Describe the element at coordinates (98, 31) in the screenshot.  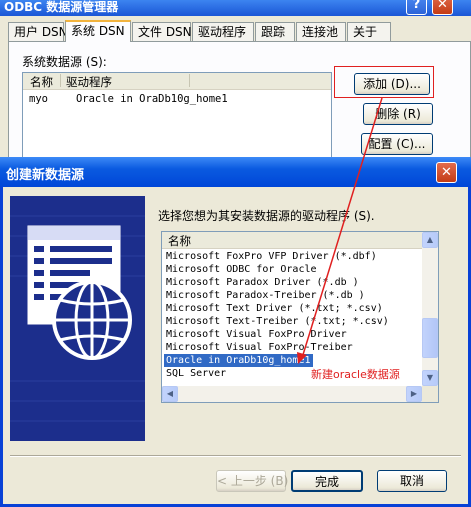
I see `tab-system-dsn: 系统 DSN` at that location.